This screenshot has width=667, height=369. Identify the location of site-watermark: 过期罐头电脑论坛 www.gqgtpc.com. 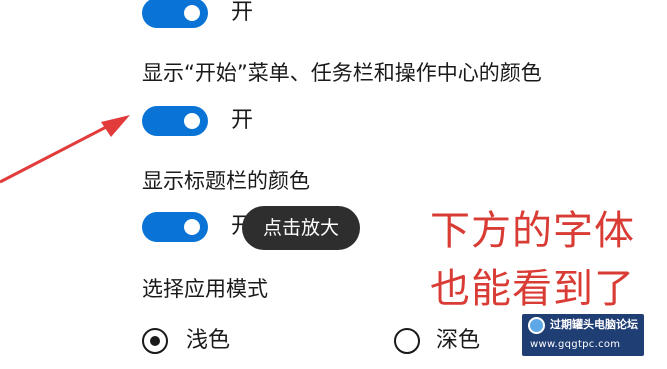
(583, 335).